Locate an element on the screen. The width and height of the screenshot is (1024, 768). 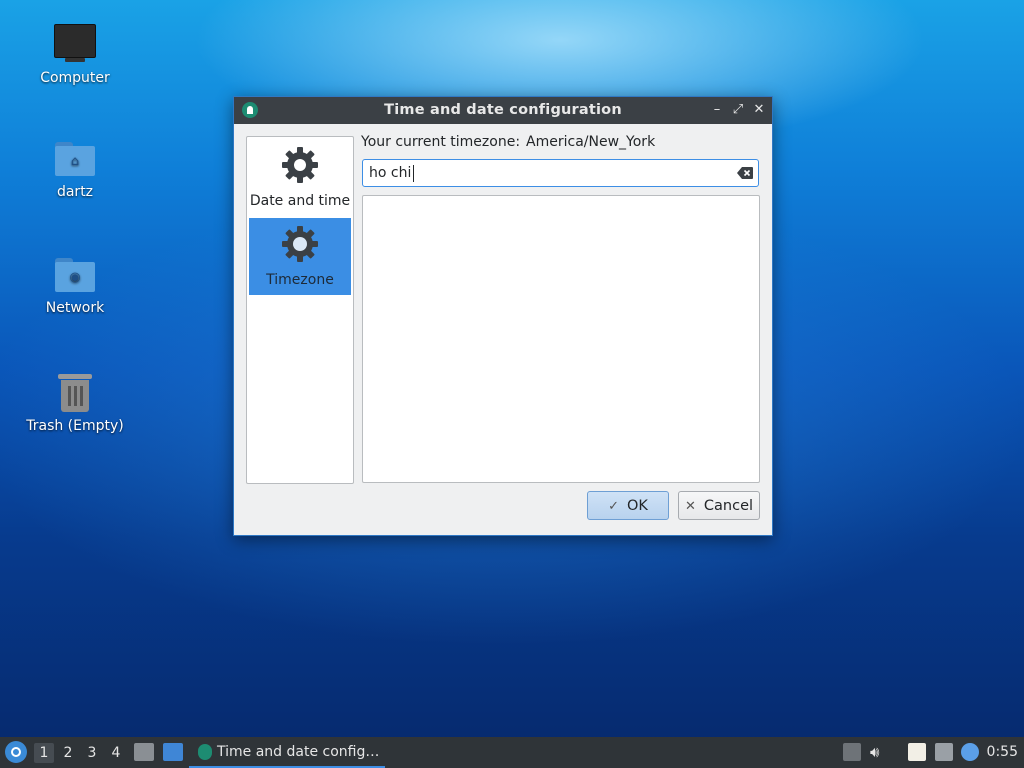
workspace-4: 4 is located at coordinates (116, 753).